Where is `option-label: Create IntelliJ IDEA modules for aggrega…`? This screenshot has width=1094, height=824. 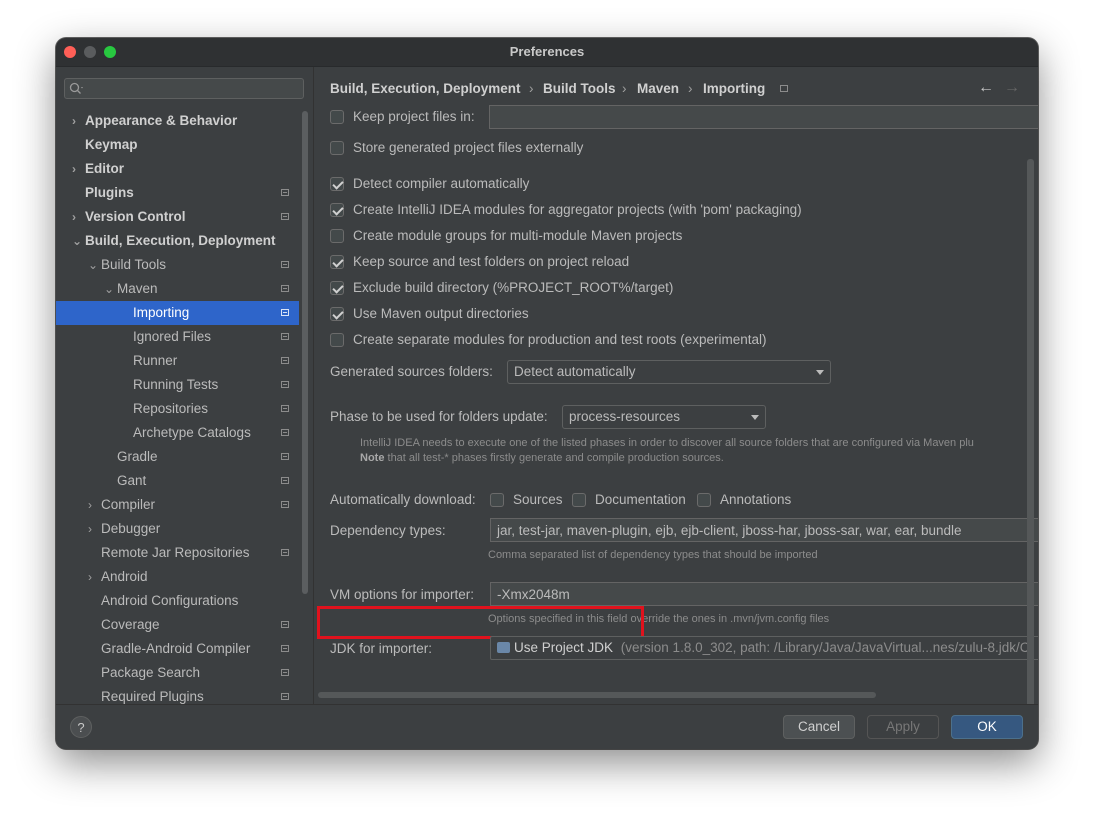 option-label: Create IntelliJ IDEA modules for aggrega… is located at coordinates (577, 209).